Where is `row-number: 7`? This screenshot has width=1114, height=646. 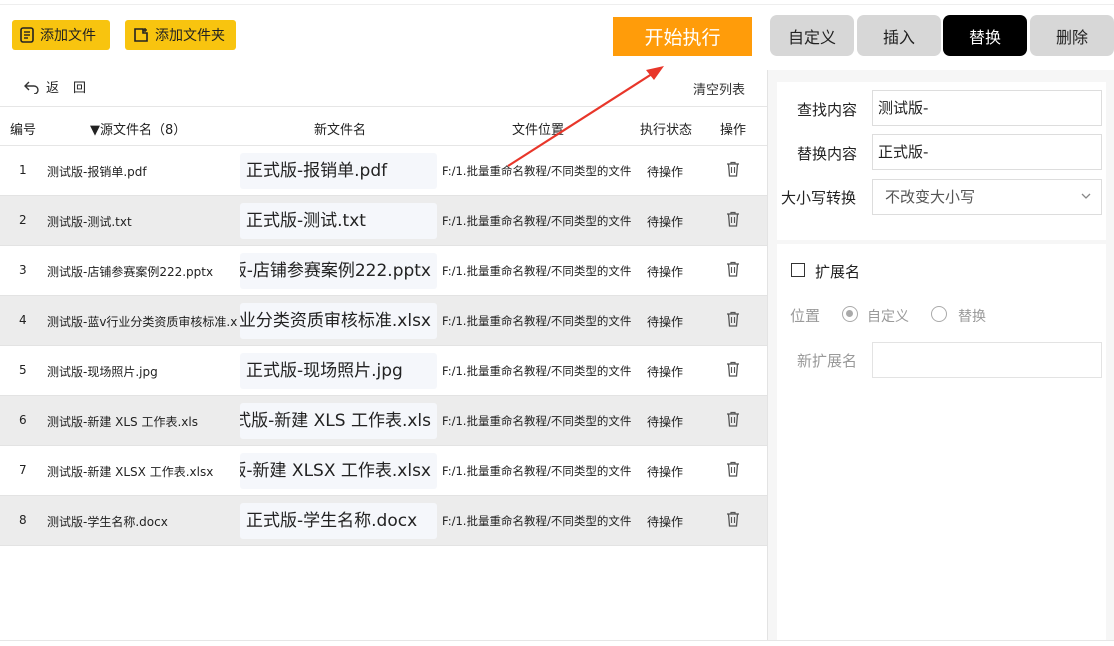
row-number: 7 is located at coordinates (23, 470).